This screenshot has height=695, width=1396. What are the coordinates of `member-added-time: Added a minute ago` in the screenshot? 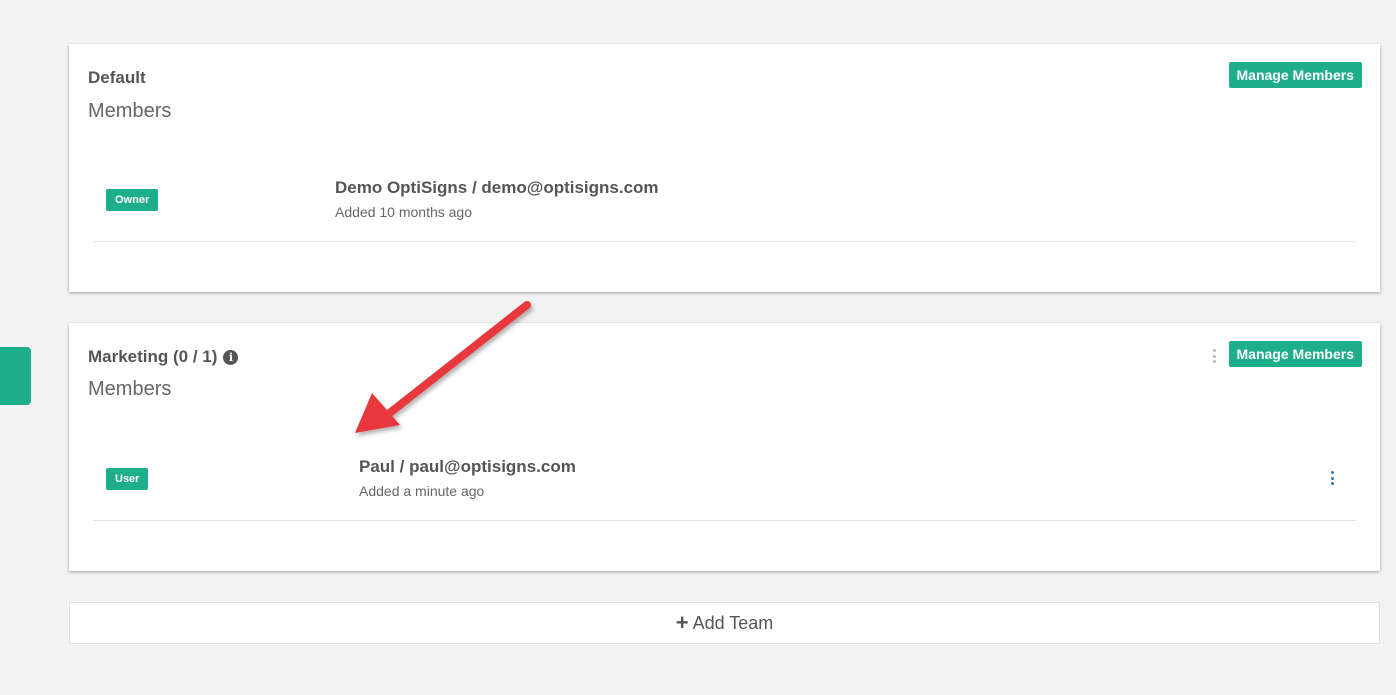 It's located at (422, 491).